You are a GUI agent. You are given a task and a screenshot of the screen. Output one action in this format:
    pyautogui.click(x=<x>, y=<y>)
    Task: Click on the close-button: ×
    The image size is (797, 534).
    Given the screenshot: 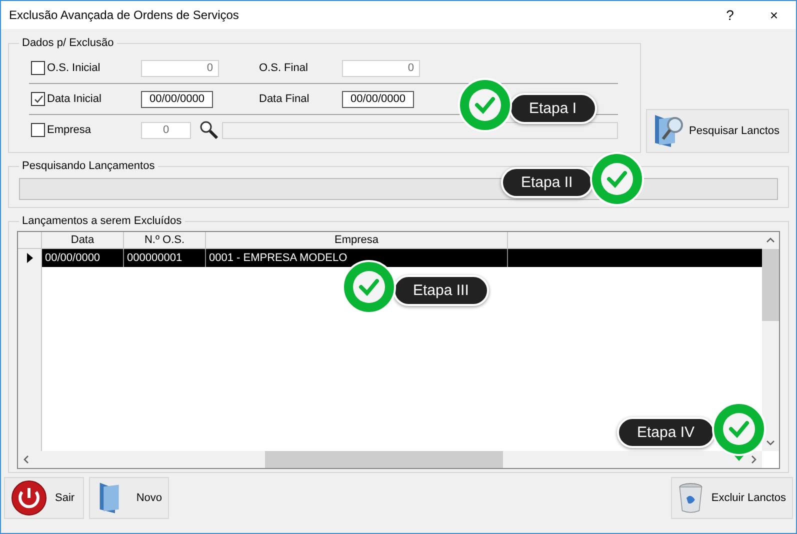 What is the action you would take?
    pyautogui.click(x=774, y=15)
    